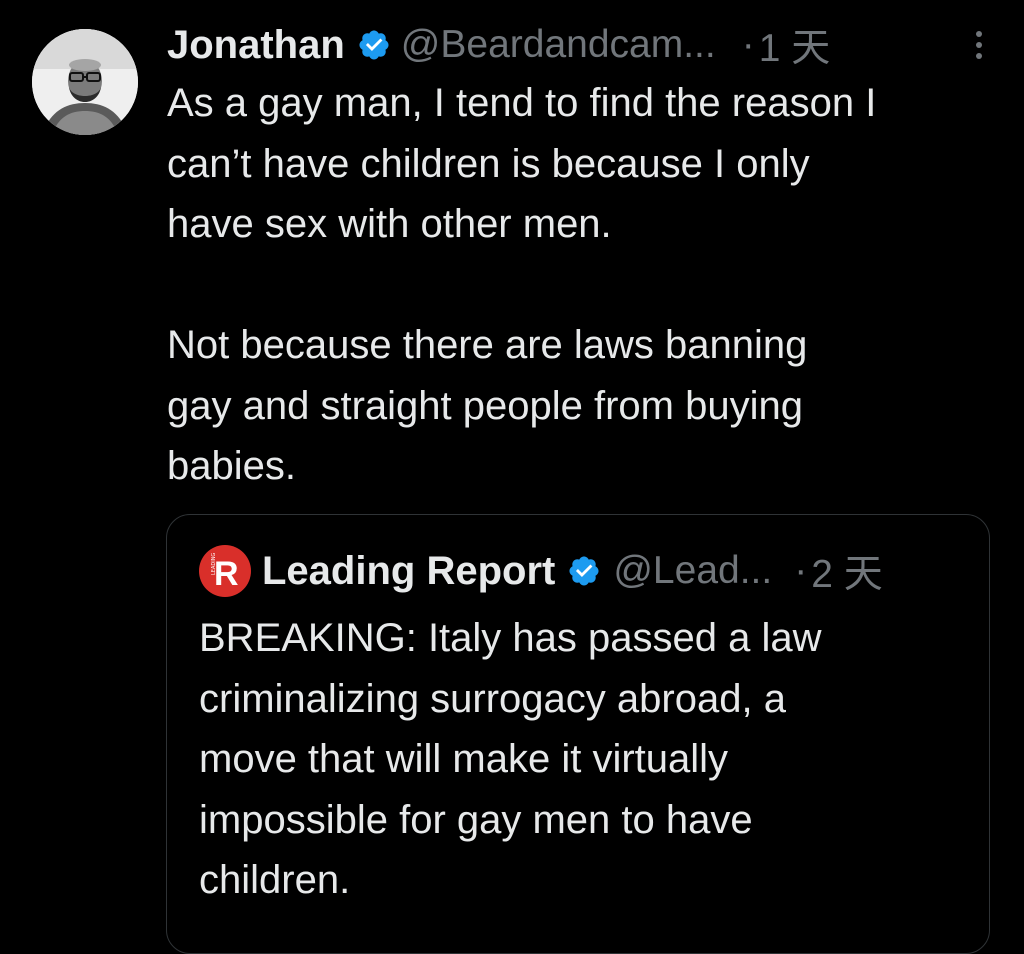  What do you see at coordinates (408, 571) in the screenshot?
I see `quoted-author-name: Leading Report` at bounding box center [408, 571].